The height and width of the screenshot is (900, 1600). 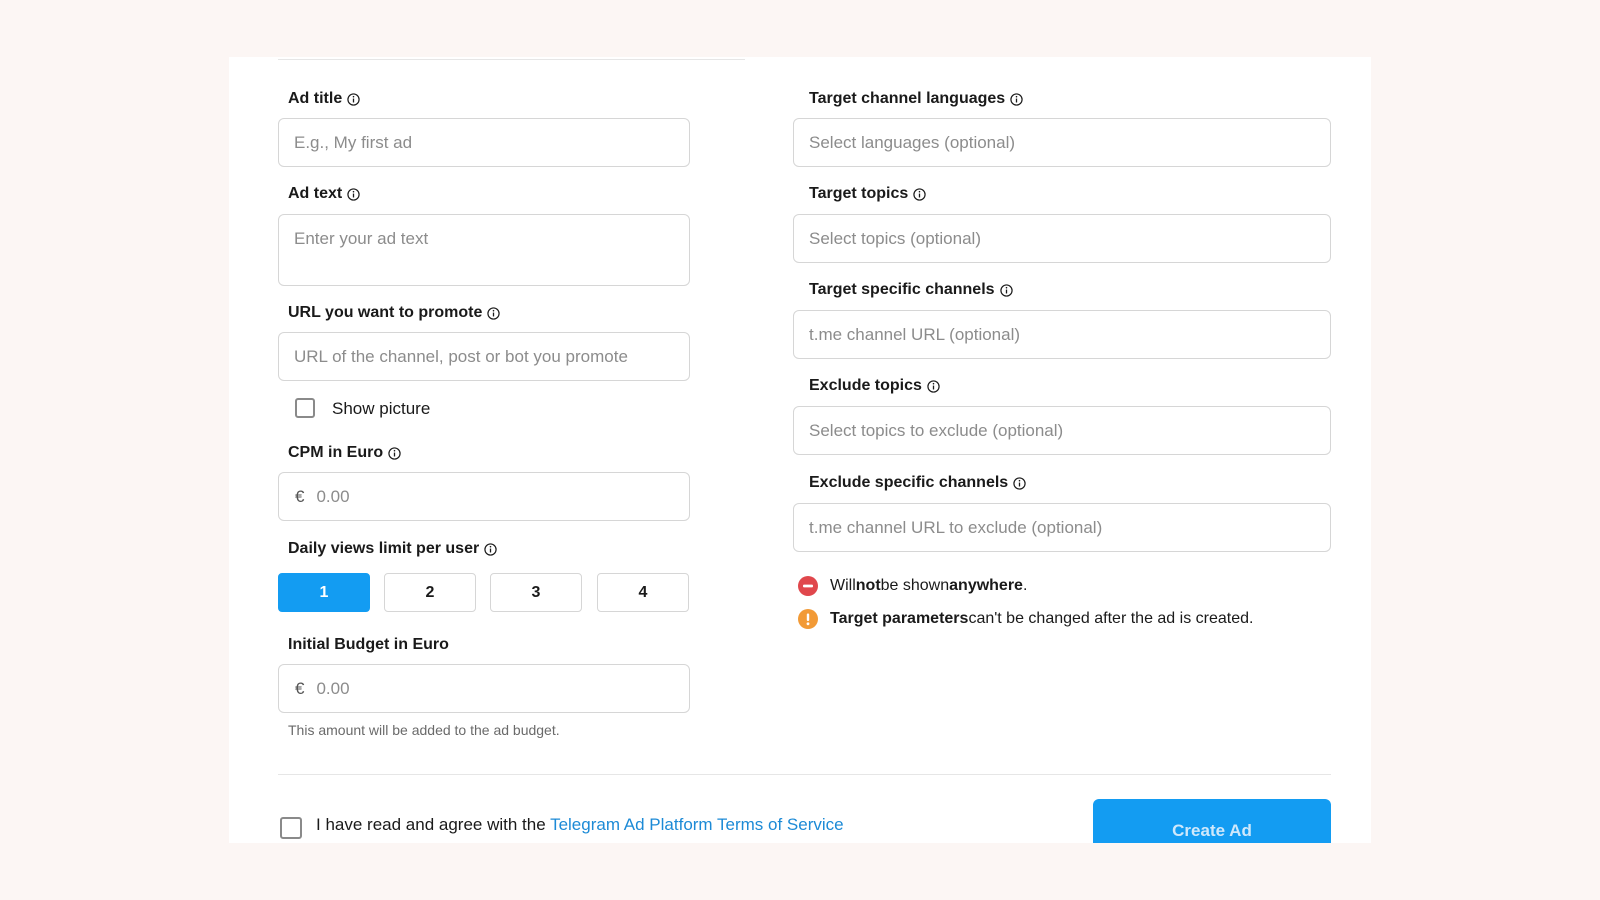 I want to click on cpm-label-text: CPM in Euro, so click(x=336, y=452).